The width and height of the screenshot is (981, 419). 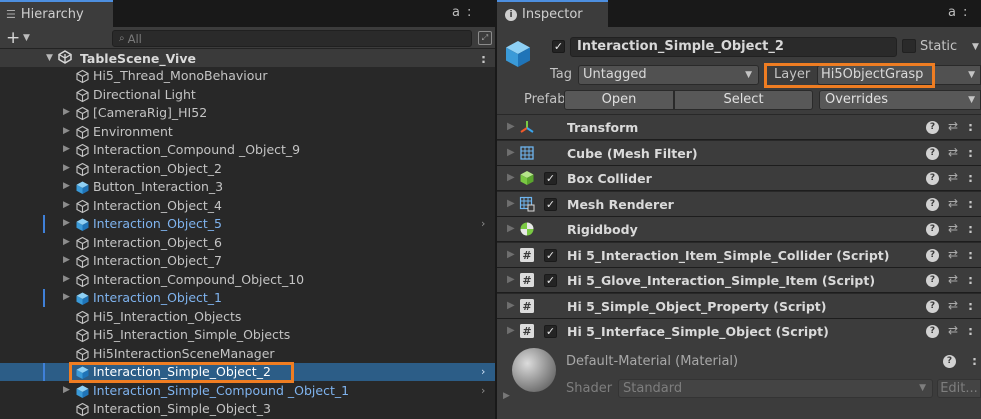 I want to click on tab-inspector: i Inspector, so click(x=552, y=13).